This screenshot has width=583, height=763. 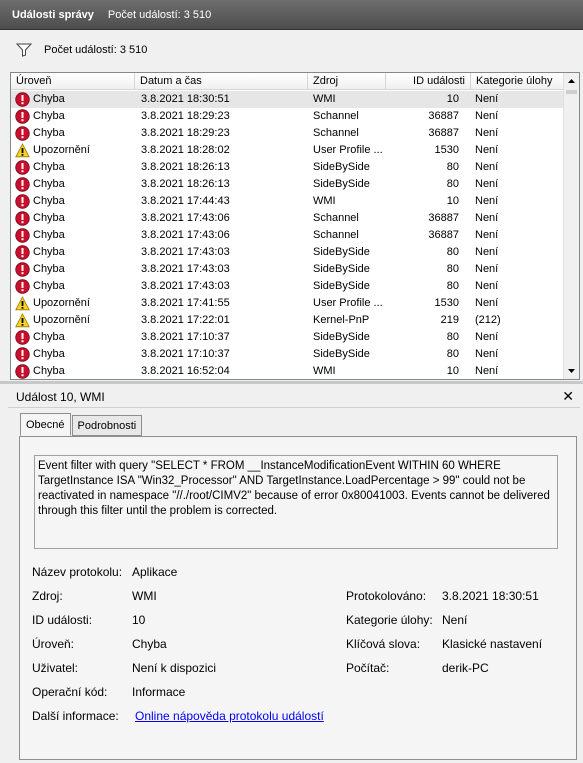 What do you see at coordinates (518, 81) in the screenshot?
I see `column-header-task-category: Kategorie úlohy` at bounding box center [518, 81].